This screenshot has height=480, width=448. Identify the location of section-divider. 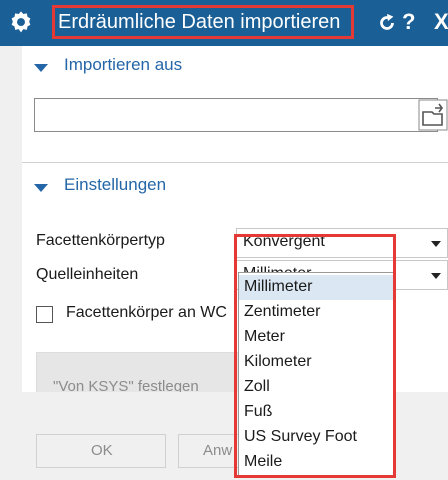
(235, 162).